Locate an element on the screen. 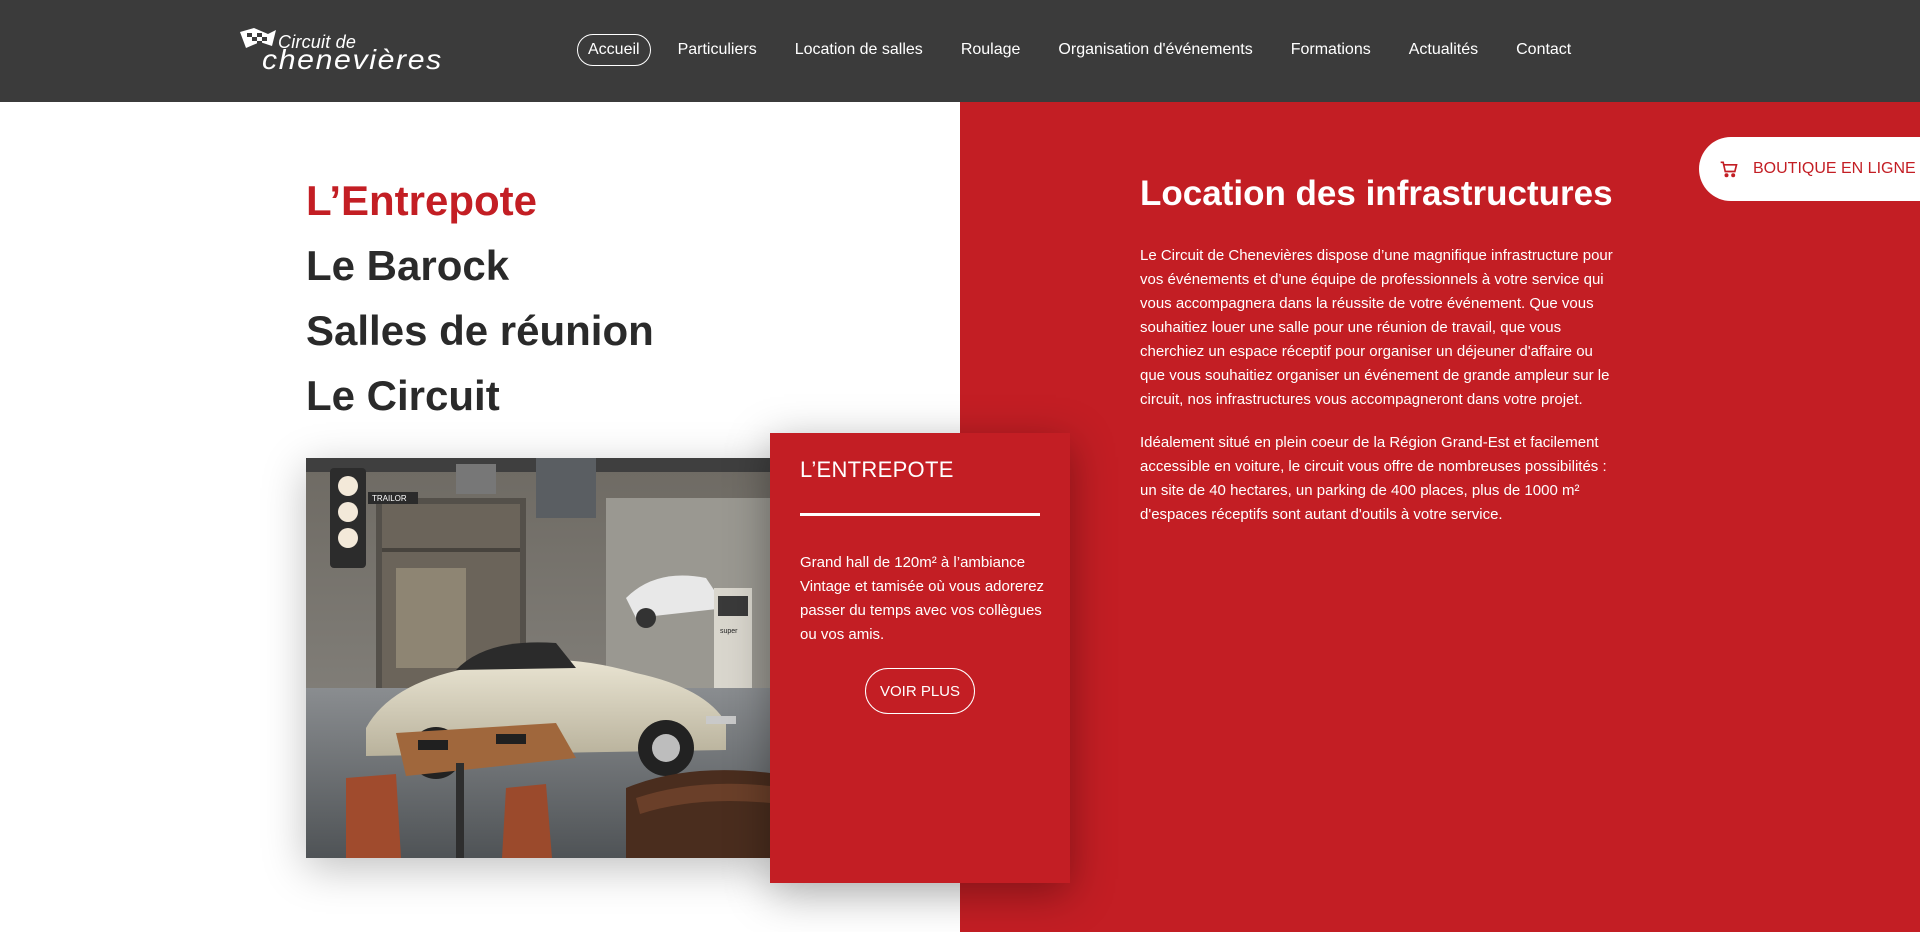 This screenshot has width=1920, height=932. nav-particuliers: Particuliers is located at coordinates (717, 50).